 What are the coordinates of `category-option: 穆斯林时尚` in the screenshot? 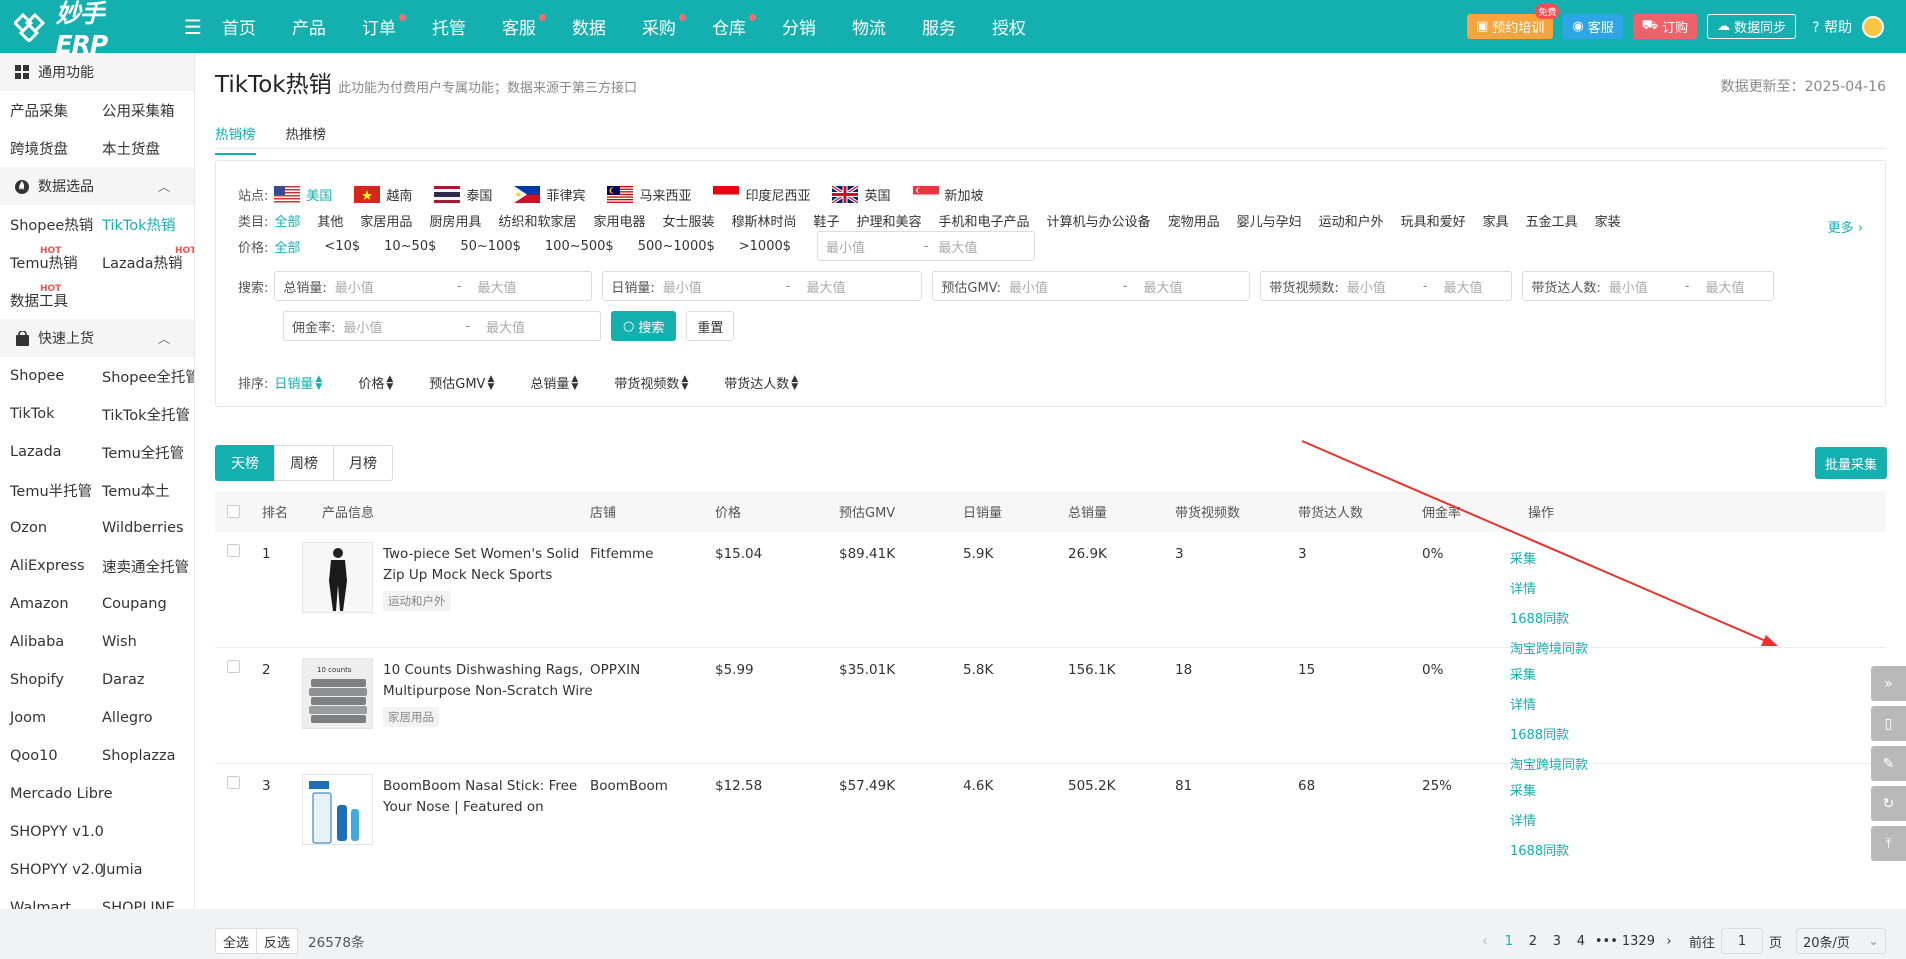 It's located at (764, 220).